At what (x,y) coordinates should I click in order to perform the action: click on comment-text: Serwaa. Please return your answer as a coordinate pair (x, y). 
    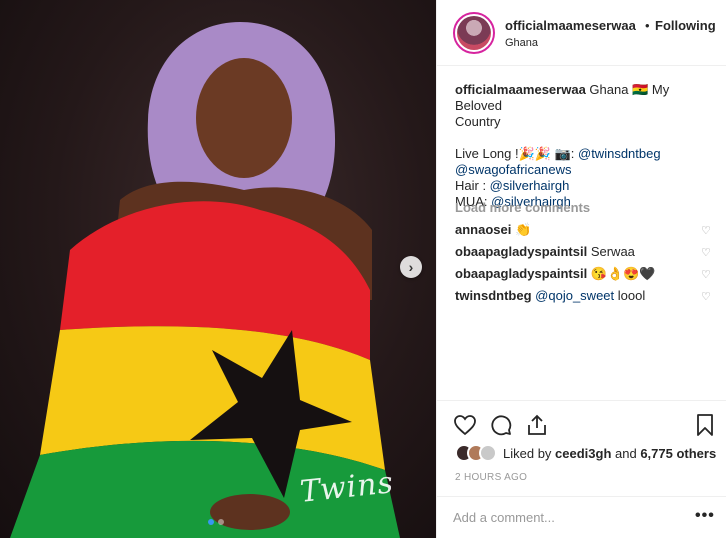
    Looking at the image, I should click on (612, 251).